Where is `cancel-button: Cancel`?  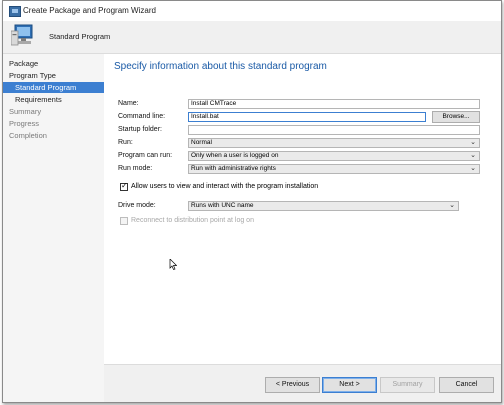
cancel-button: Cancel is located at coordinates (466, 385).